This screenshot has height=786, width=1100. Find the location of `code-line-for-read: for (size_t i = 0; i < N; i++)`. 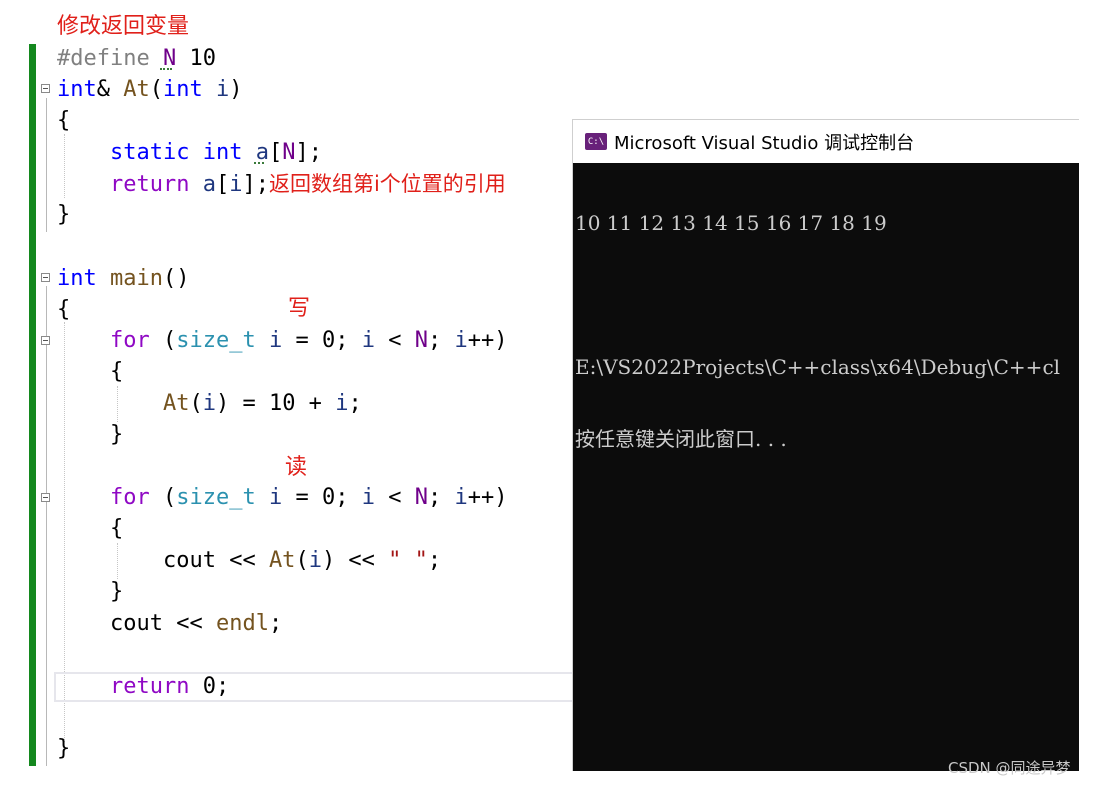

code-line-for-read: for (size_t i = 0; i < N; i++) is located at coordinates (282, 498).